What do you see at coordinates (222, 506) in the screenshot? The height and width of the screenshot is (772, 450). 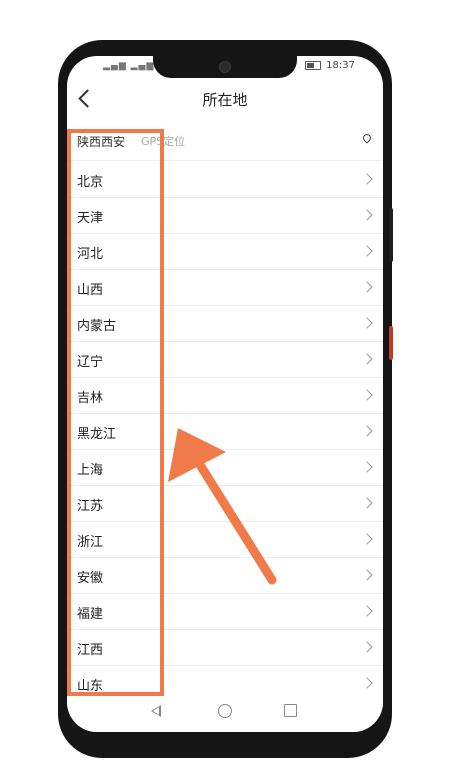 I see `annotation-arrow-icon` at bounding box center [222, 506].